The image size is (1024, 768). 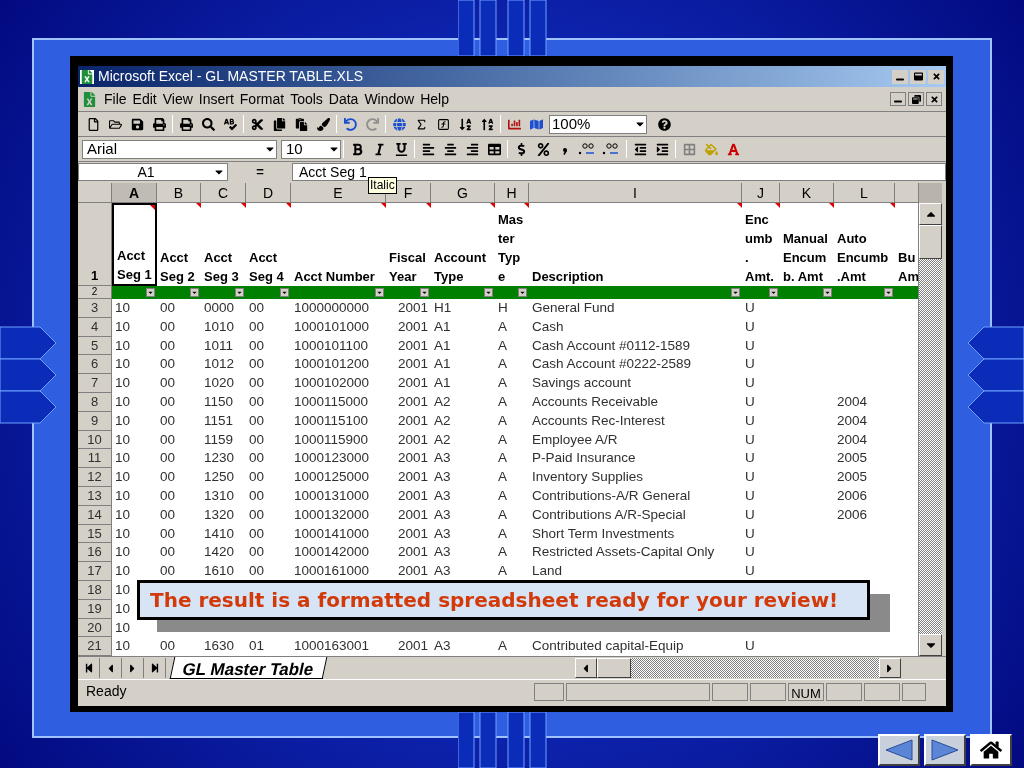 What do you see at coordinates (135, 265) in the screenshot?
I see `header-cell-text: Acct Seg 1` at bounding box center [135, 265].